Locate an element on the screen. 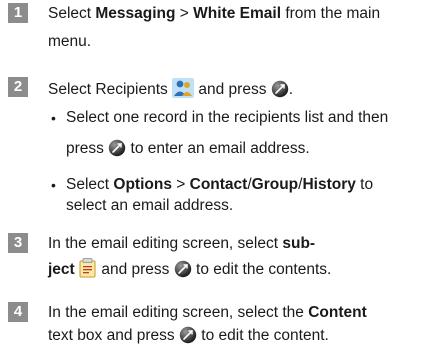  step-2-bullet-1-line-2: press to enter an email address. is located at coordinates (188, 148).